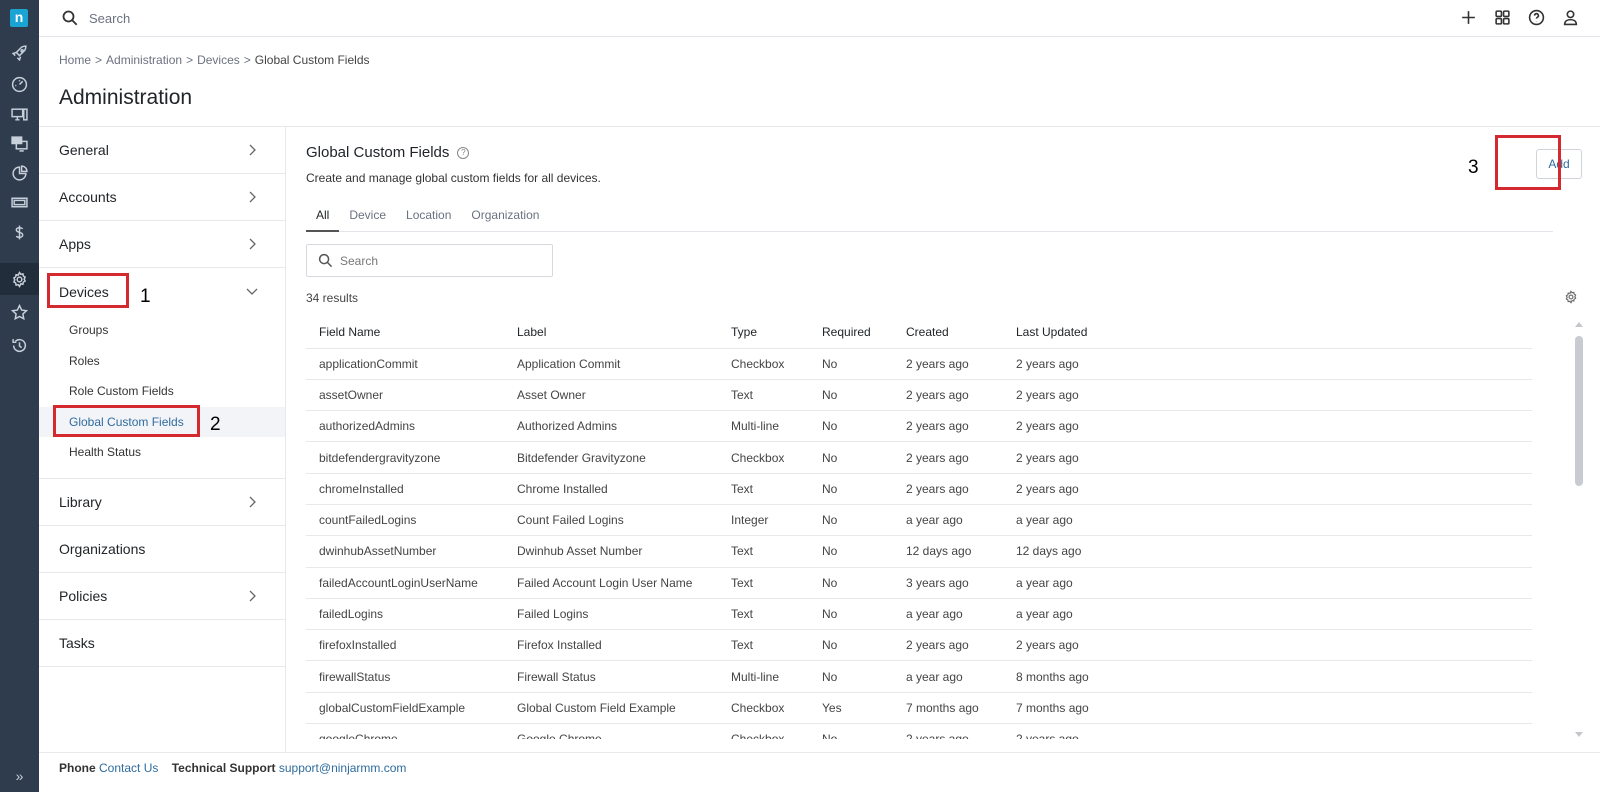 The width and height of the screenshot is (1600, 792). What do you see at coordinates (144, 60) in the screenshot?
I see `breadcrumb-administration: Administration` at bounding box center [144, 60].